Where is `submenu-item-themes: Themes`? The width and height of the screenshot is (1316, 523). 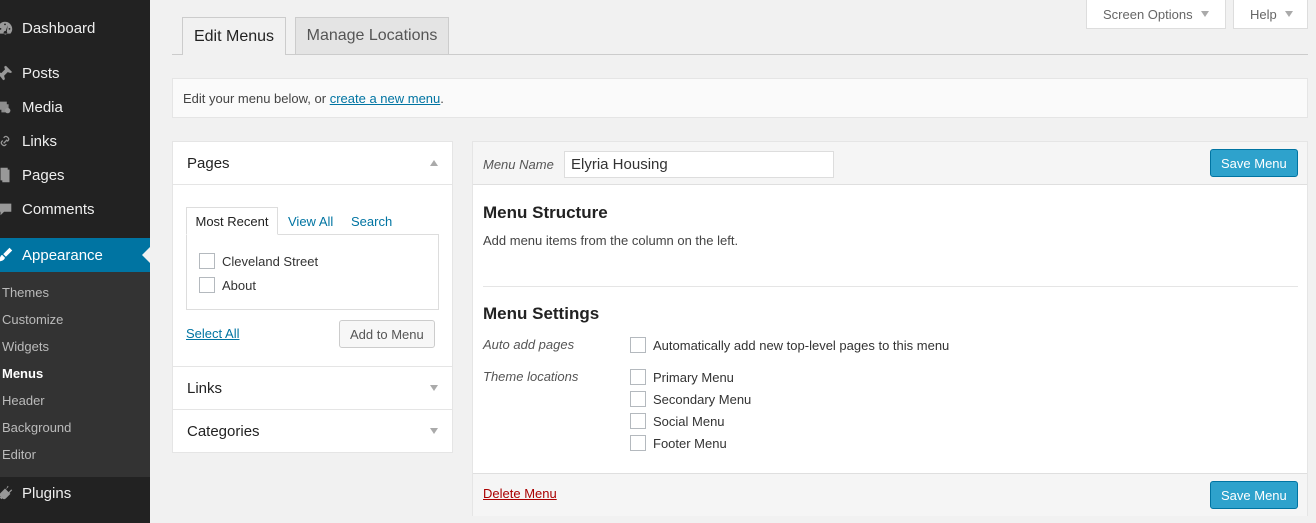 submenu-item-themes: Themes is located at coordinates (25, 292).